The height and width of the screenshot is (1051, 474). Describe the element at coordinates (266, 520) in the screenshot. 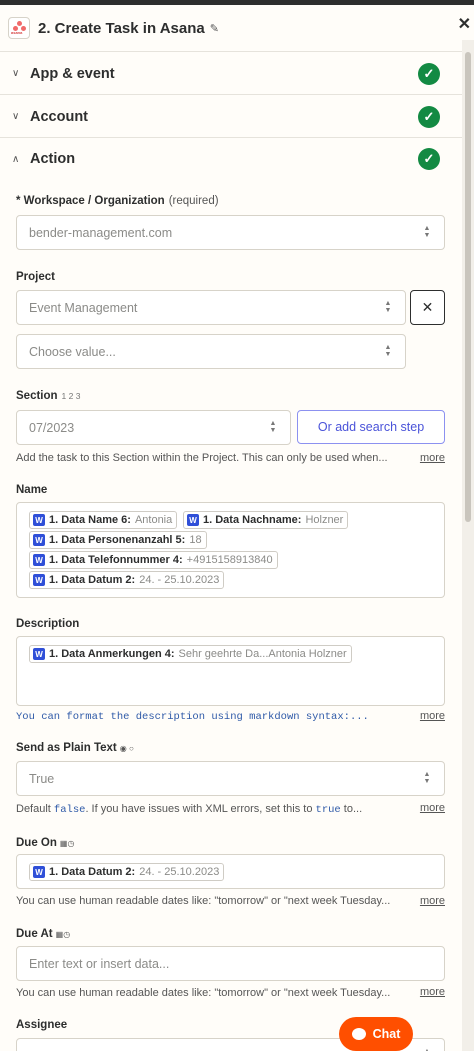

I see `data-pill: W 1. Data Nachname: Holzner` at that location.